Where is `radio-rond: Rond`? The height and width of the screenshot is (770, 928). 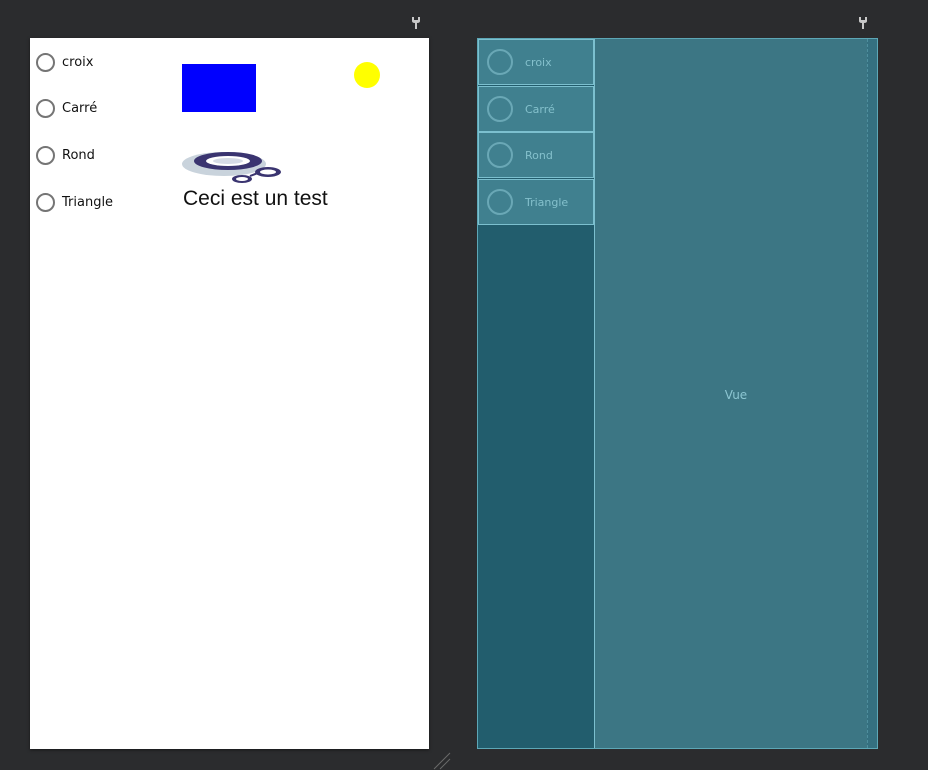
radio-rond: Rond is located at coordinates (65, 155).